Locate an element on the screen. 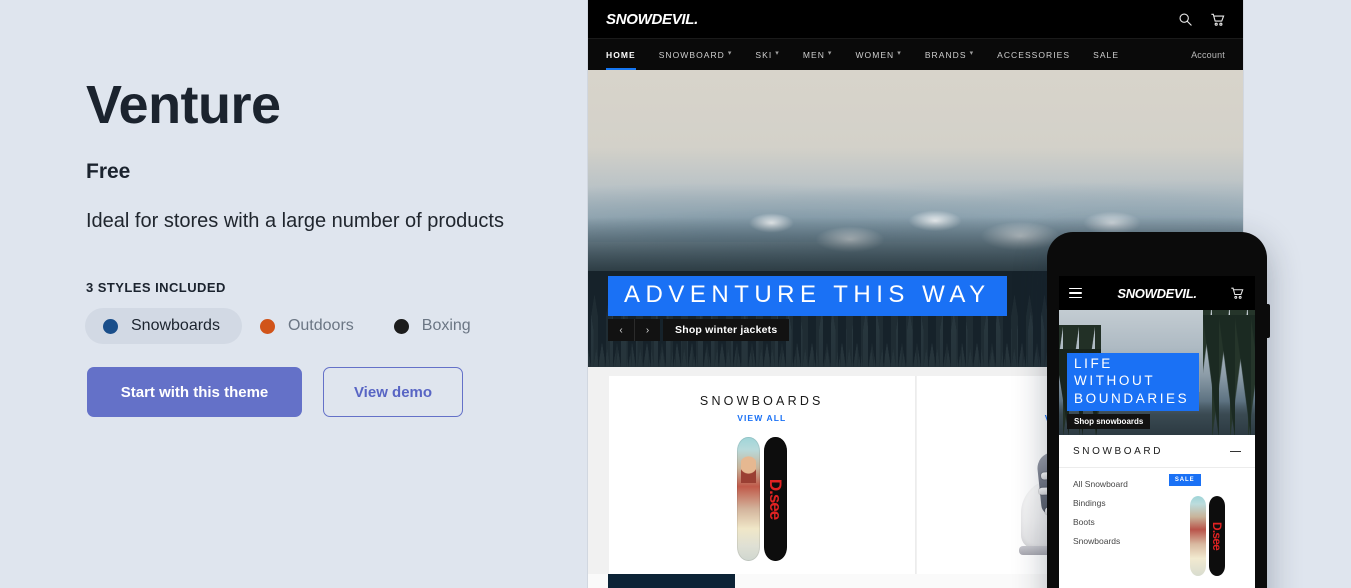 Image resolution: width=1351 pixels, height=588 pixels. snowboard-graphic-board is located at coordinates (748, 499).